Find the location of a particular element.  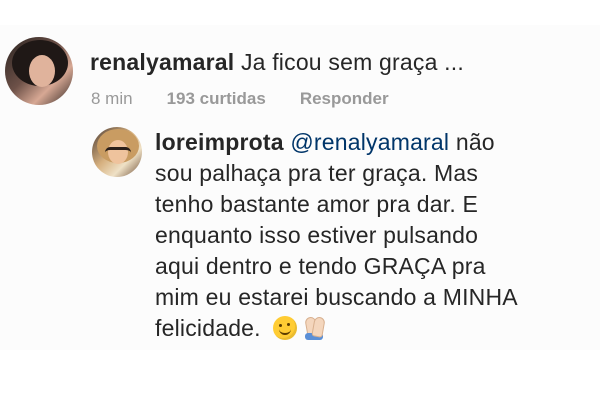

reply-username: loreimprota is located at coordinates (219, 142).